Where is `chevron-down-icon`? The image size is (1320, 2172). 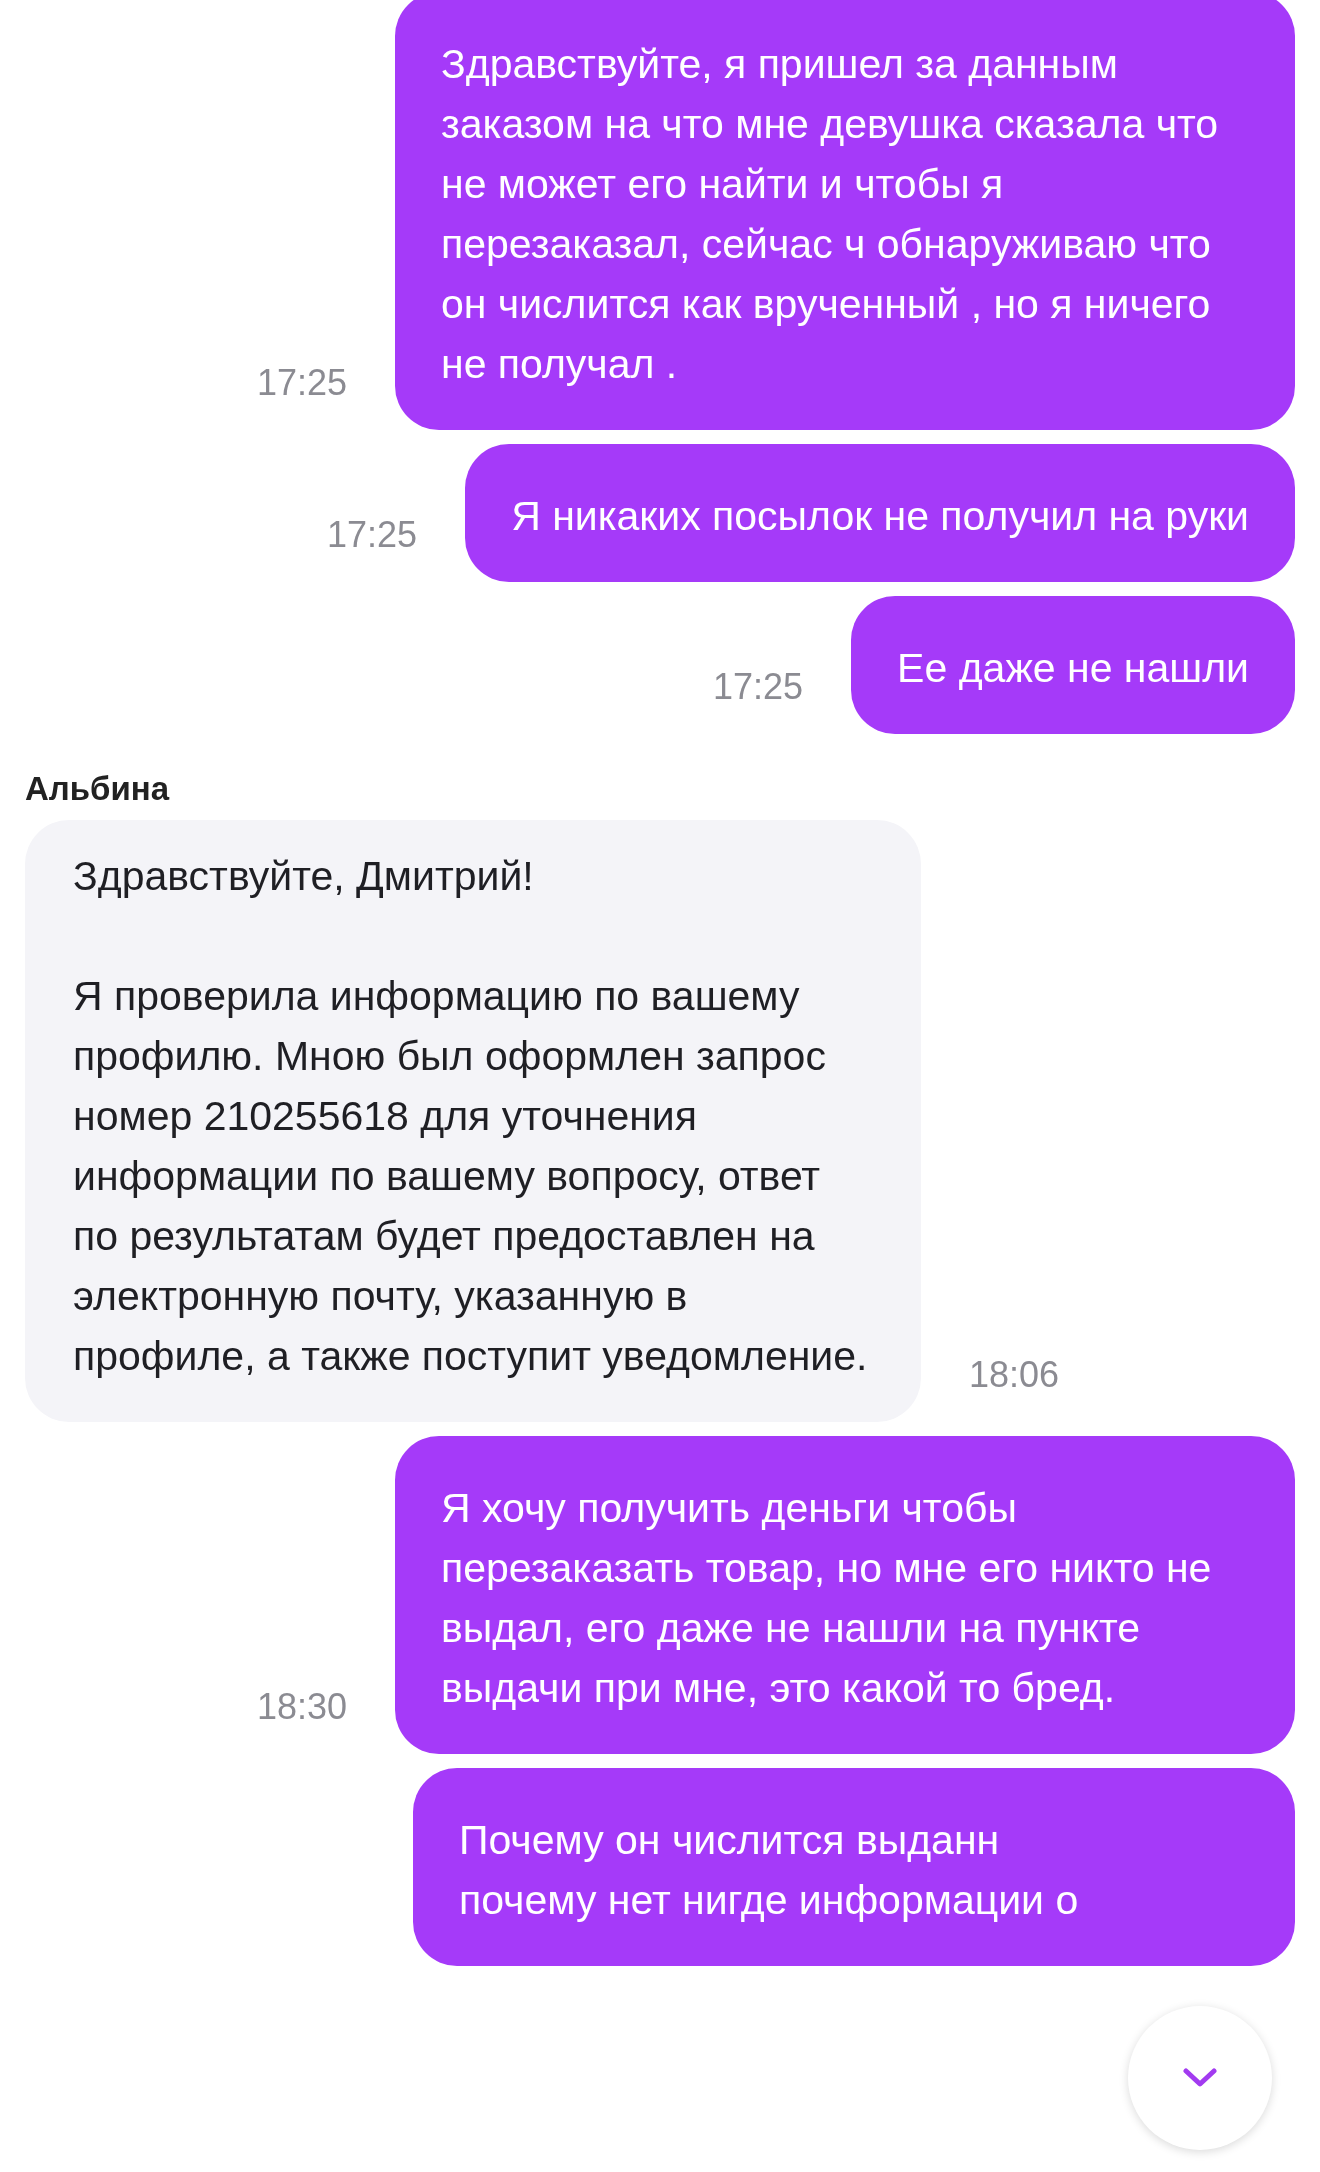
chevron-down-icon is located at coordinates (1200, 2078).